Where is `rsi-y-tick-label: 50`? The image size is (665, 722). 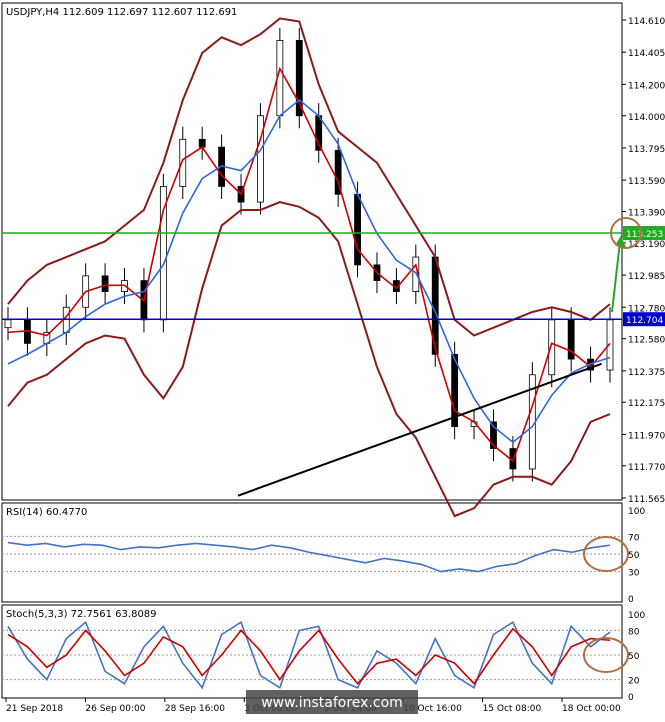 rsi-y-tick-label: 50 is located at coordinates (634, 556).